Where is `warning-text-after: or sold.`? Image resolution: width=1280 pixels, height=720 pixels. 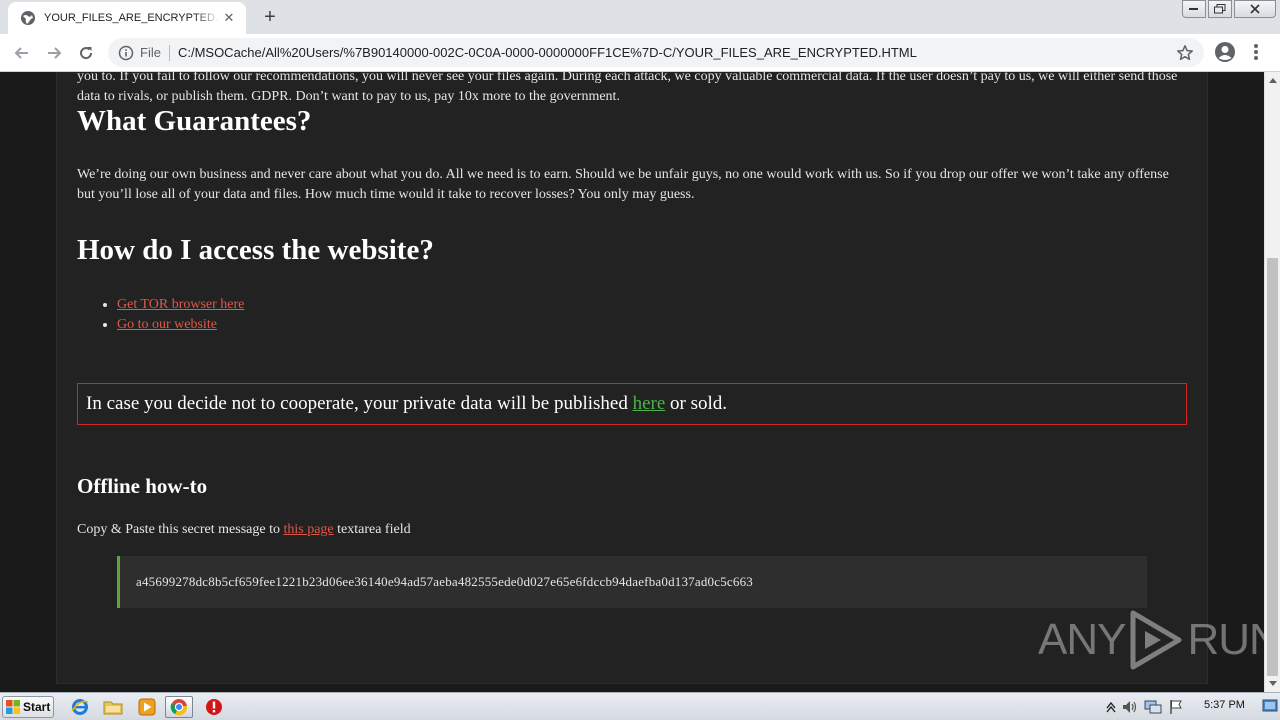
warning-text-after: or sold. is located at coordinates (696, 403).